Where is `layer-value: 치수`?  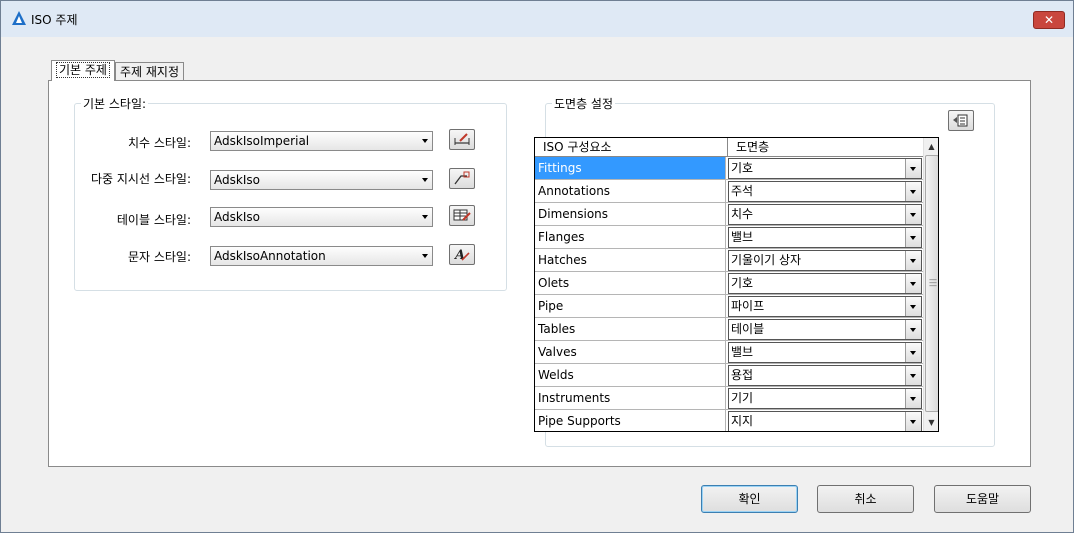
layer-value: 치수 is located at coordinates (742, 214).